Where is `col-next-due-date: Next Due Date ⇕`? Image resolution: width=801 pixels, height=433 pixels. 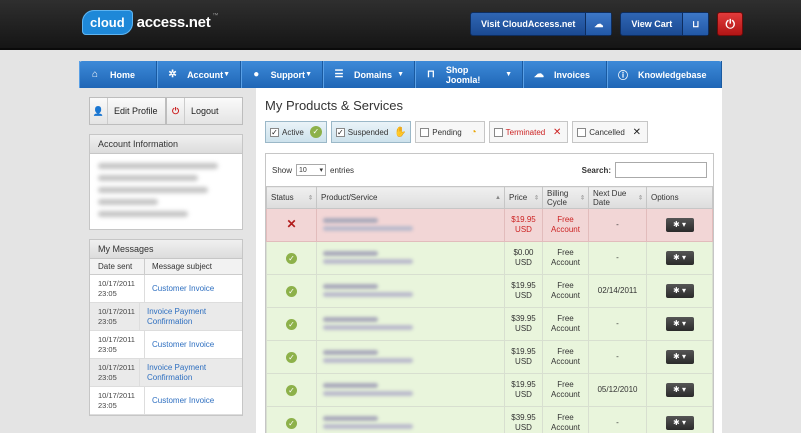
col-next-due-date: Next Due Date ⇕ is located at coordinates (617, 197).